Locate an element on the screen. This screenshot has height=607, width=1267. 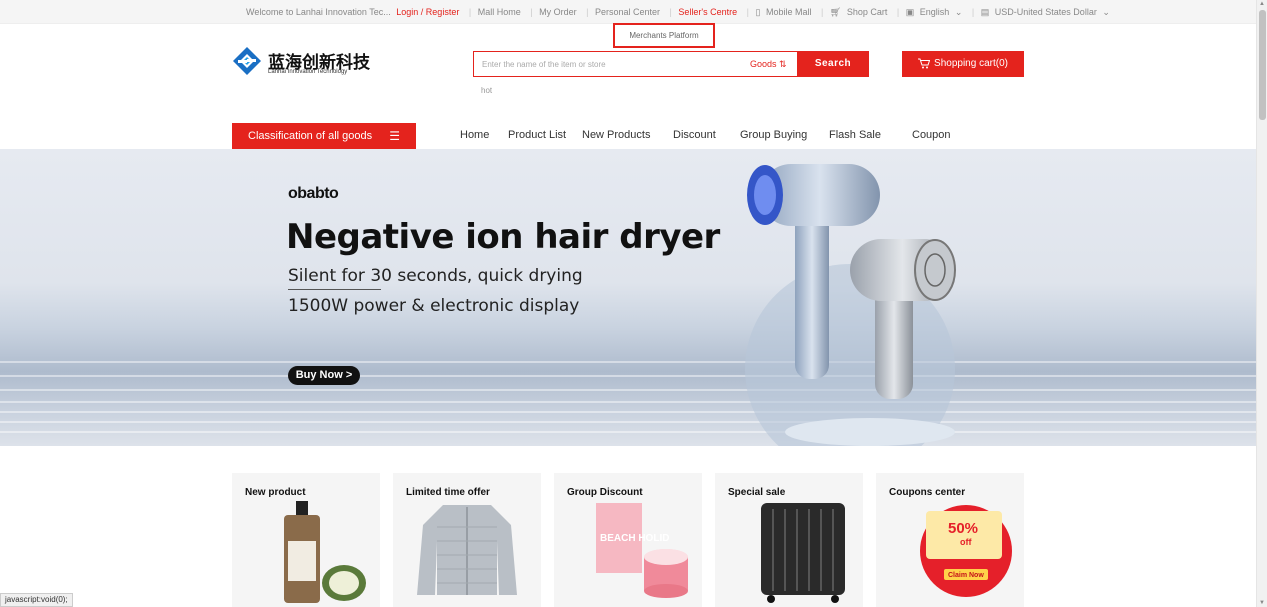
card-title: New product is located at coordinates (275, 492).